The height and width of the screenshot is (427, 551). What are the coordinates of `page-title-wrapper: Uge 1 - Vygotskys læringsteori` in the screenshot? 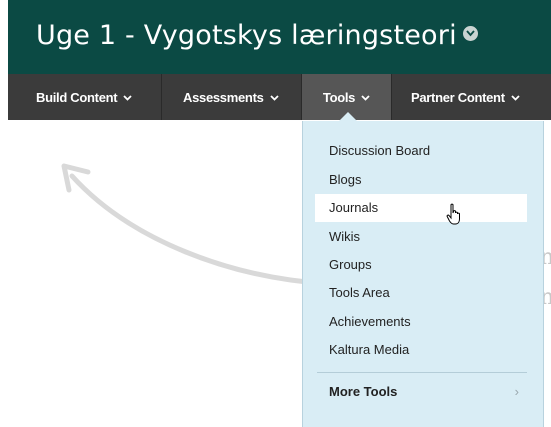 It's located at (257, 35).